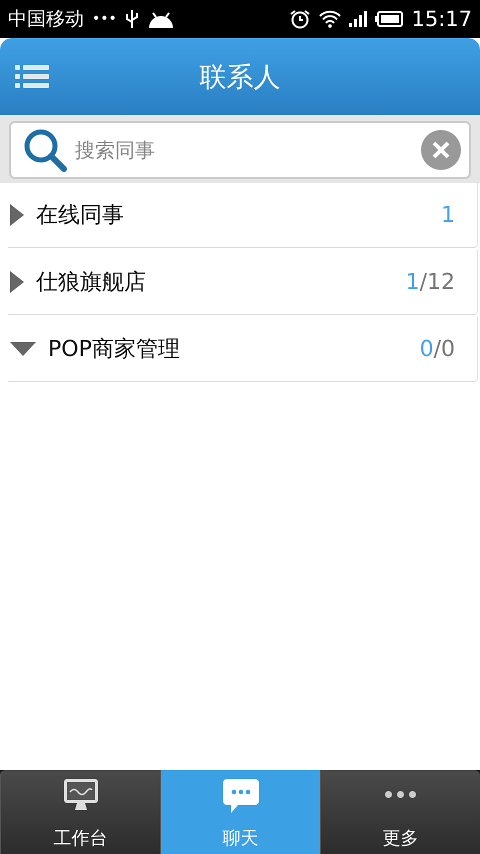  Describe the element at coordinates (80, 795) in the screenshot. I see `monitor-icon` at that location.